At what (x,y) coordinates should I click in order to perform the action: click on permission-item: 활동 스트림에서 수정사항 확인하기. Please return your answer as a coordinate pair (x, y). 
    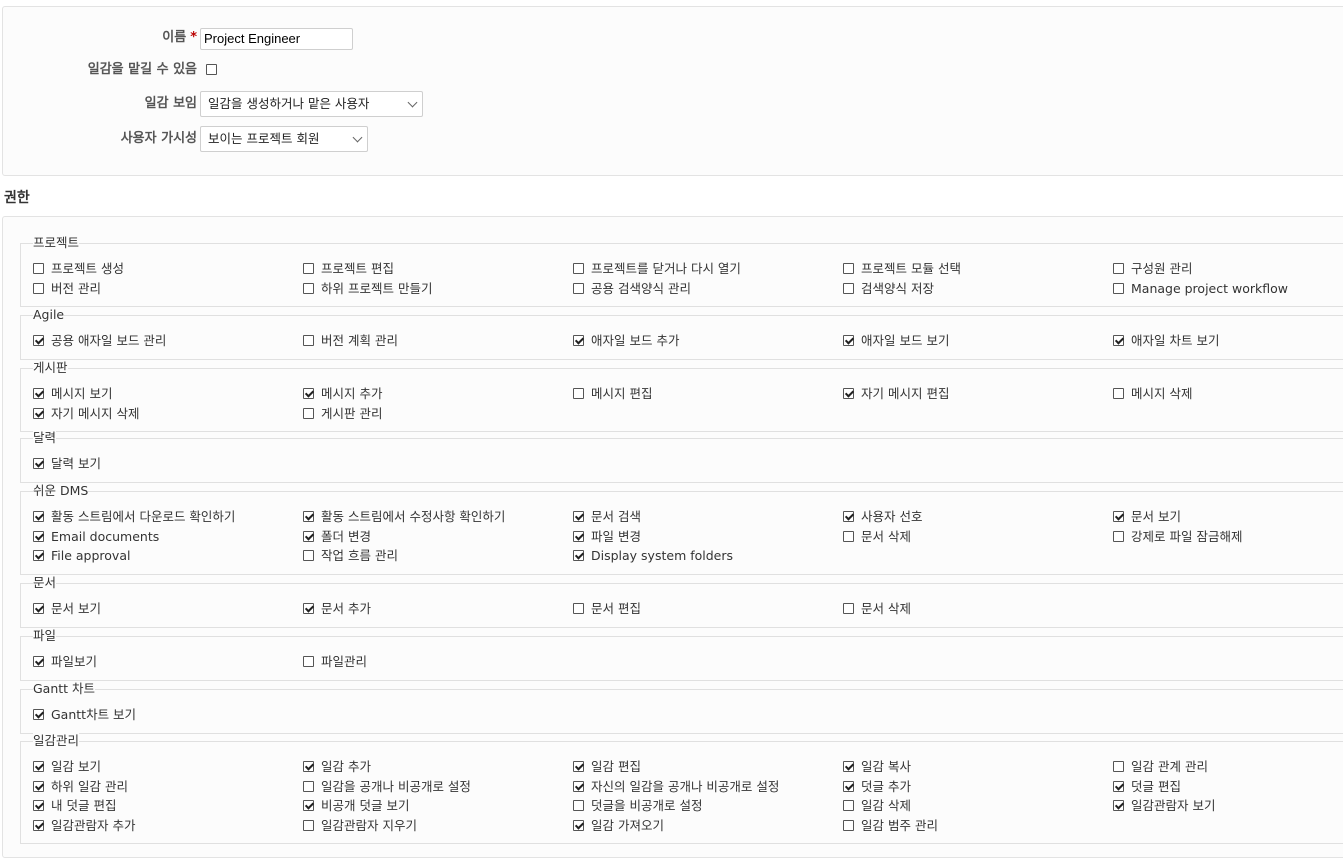
    Looking at the image, I should click on (404, 516).